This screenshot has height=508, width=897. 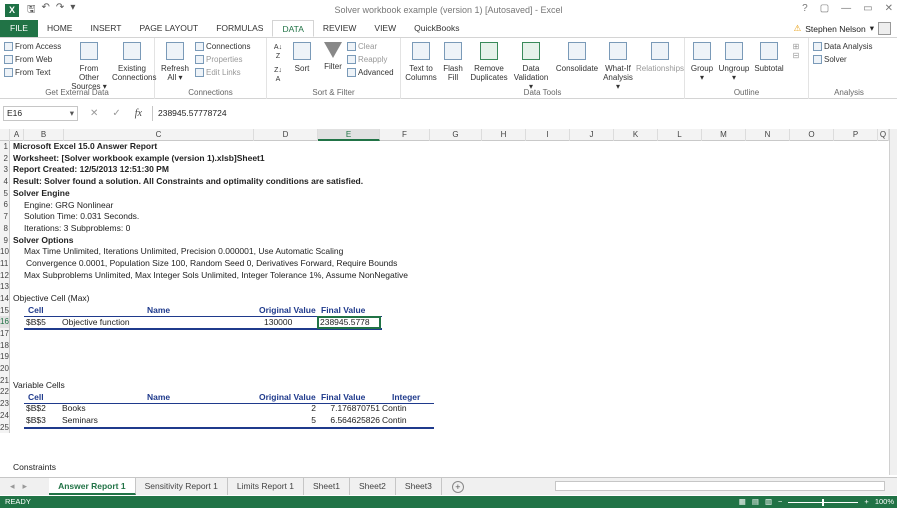 I want to click on tab-formulas: FORMULAS, so click(x=239, y=28).